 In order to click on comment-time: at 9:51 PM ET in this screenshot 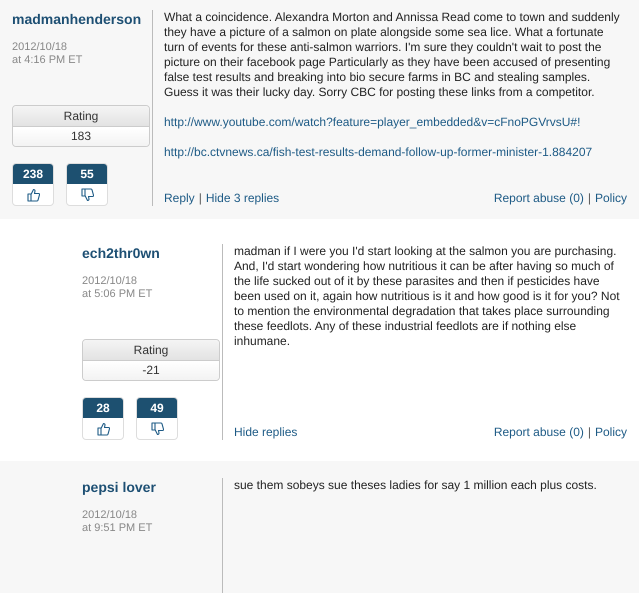, I will do `click(118, 528)`.